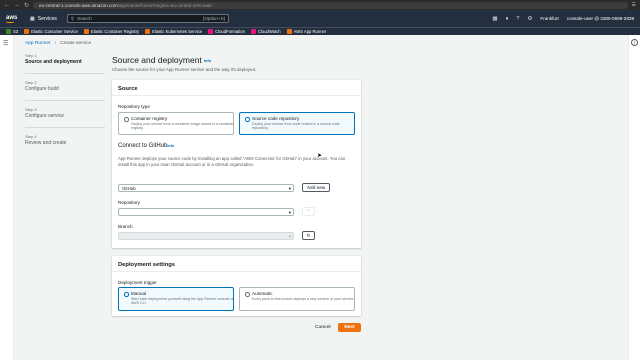 This screenshot has width=640, height=360. I want to click on back-icon: ←, so click(7, 5).